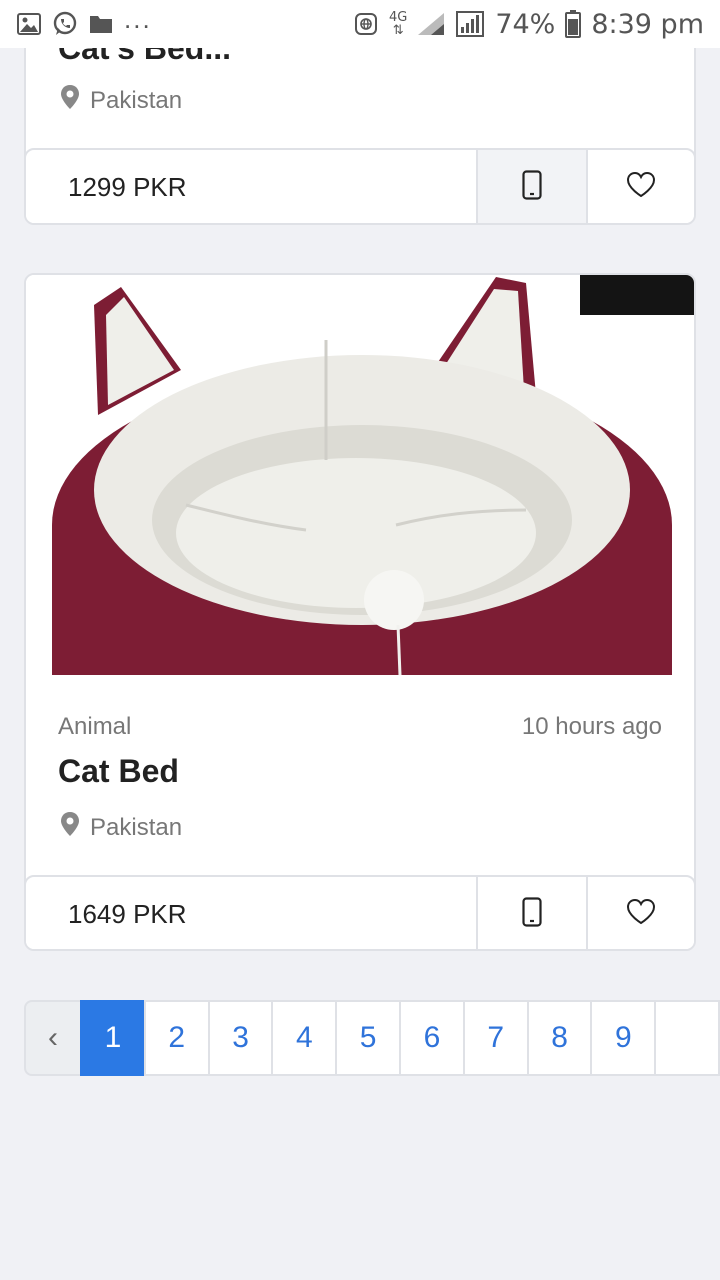 The height and width of the screenshot is (1280, 720). I want to click on gallery-icon, so click(29, 24).